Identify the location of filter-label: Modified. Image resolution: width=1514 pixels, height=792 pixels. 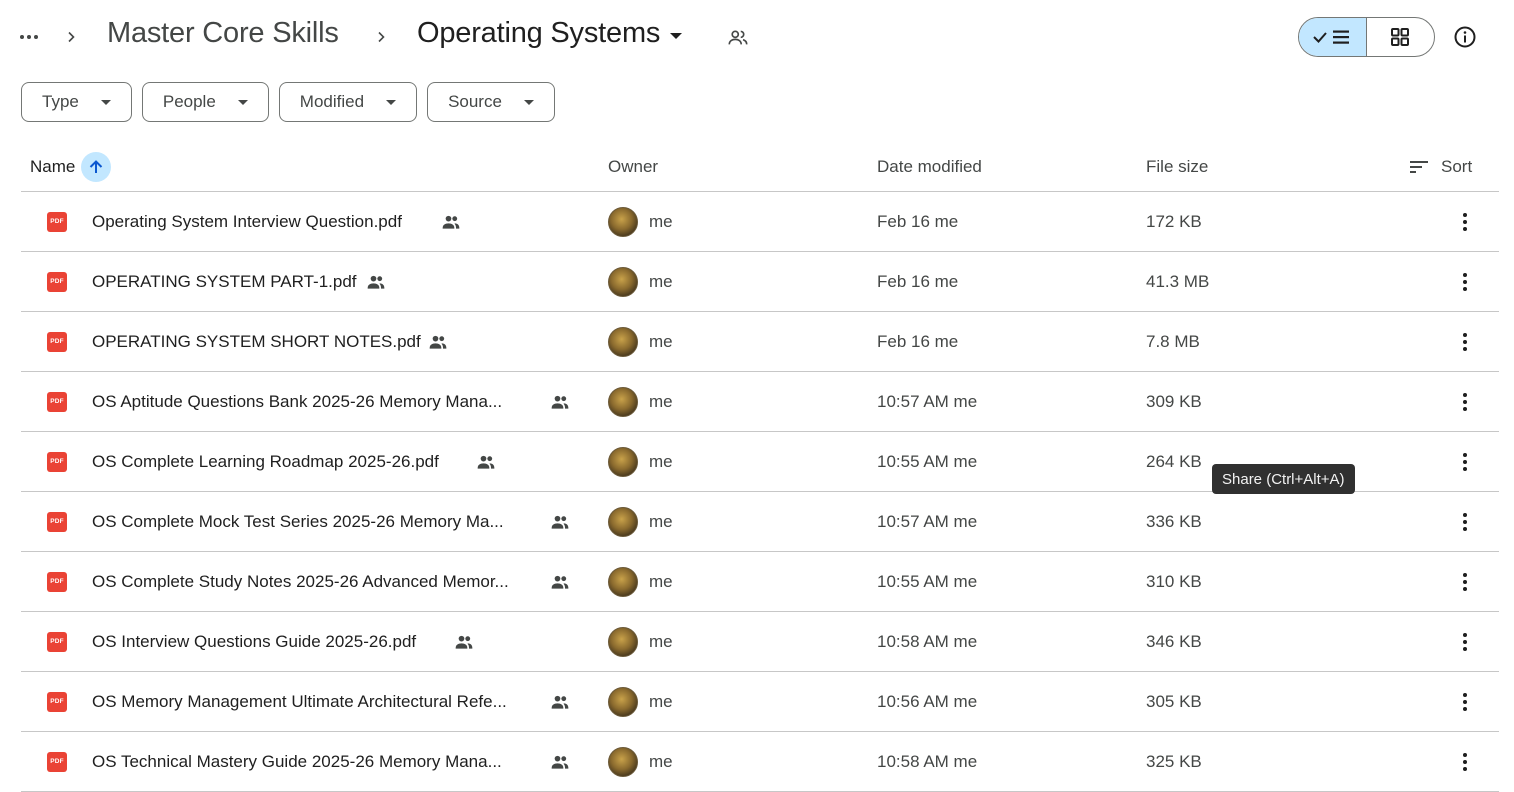
(332, 101).